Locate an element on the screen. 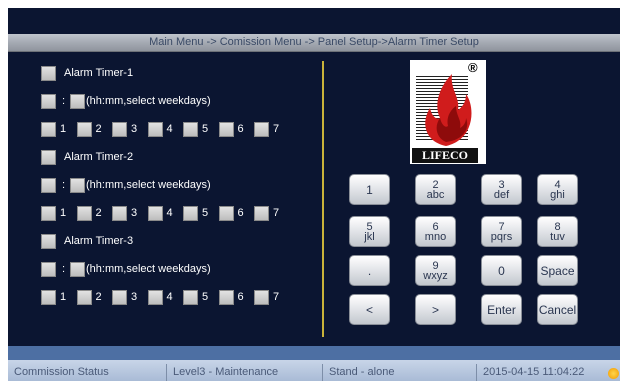  key-main-label: Space is located at coordinates (557, 270).